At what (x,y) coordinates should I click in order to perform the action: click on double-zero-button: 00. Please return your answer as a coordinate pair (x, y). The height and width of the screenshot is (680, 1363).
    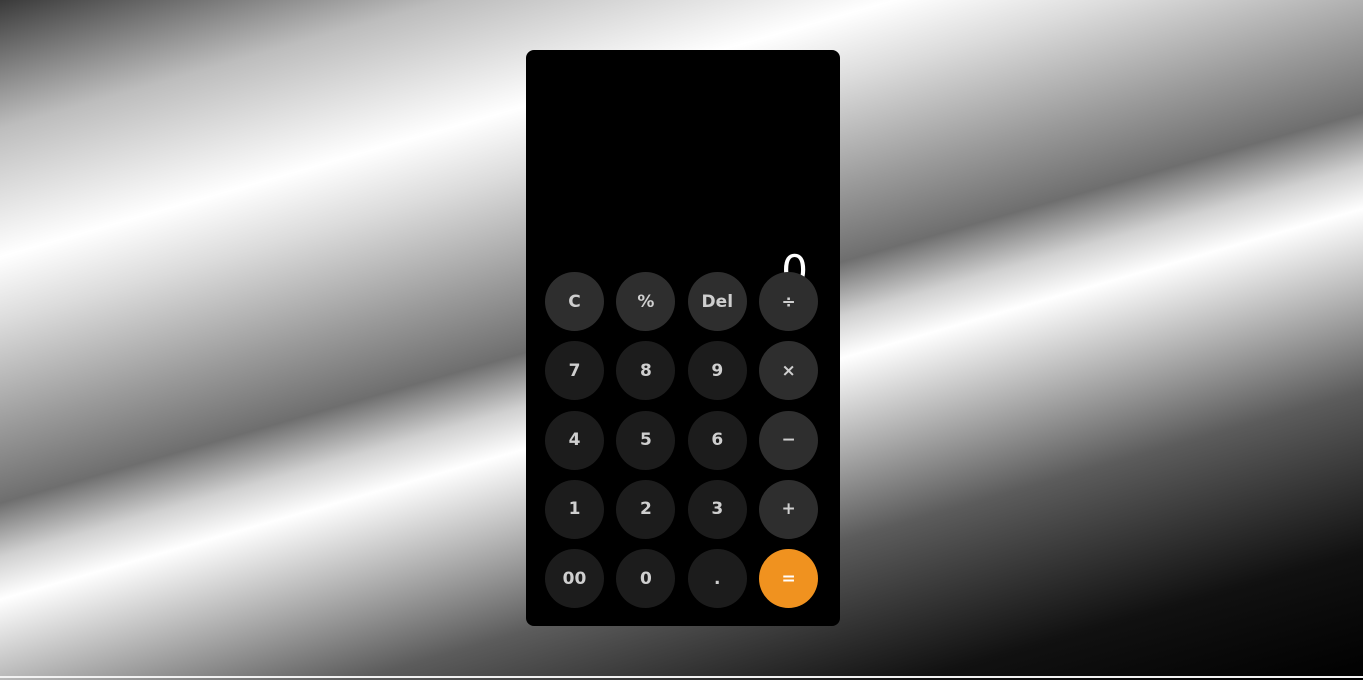
    Looking at the image, I should click on (574, 579).